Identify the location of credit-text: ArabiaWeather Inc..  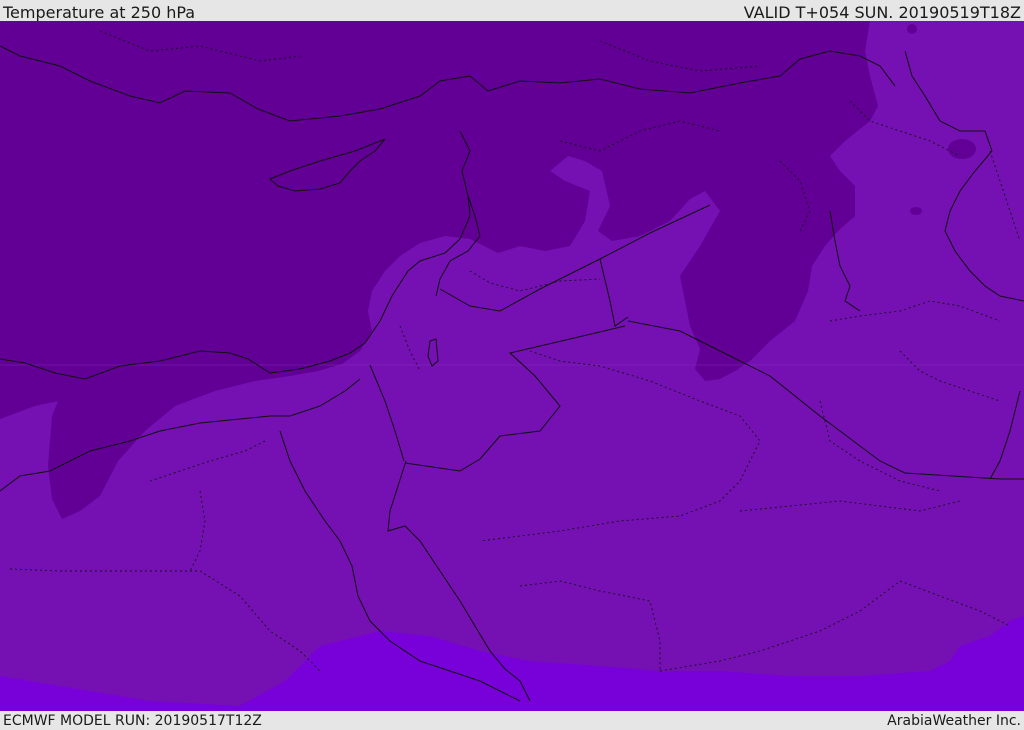
(954, 721).